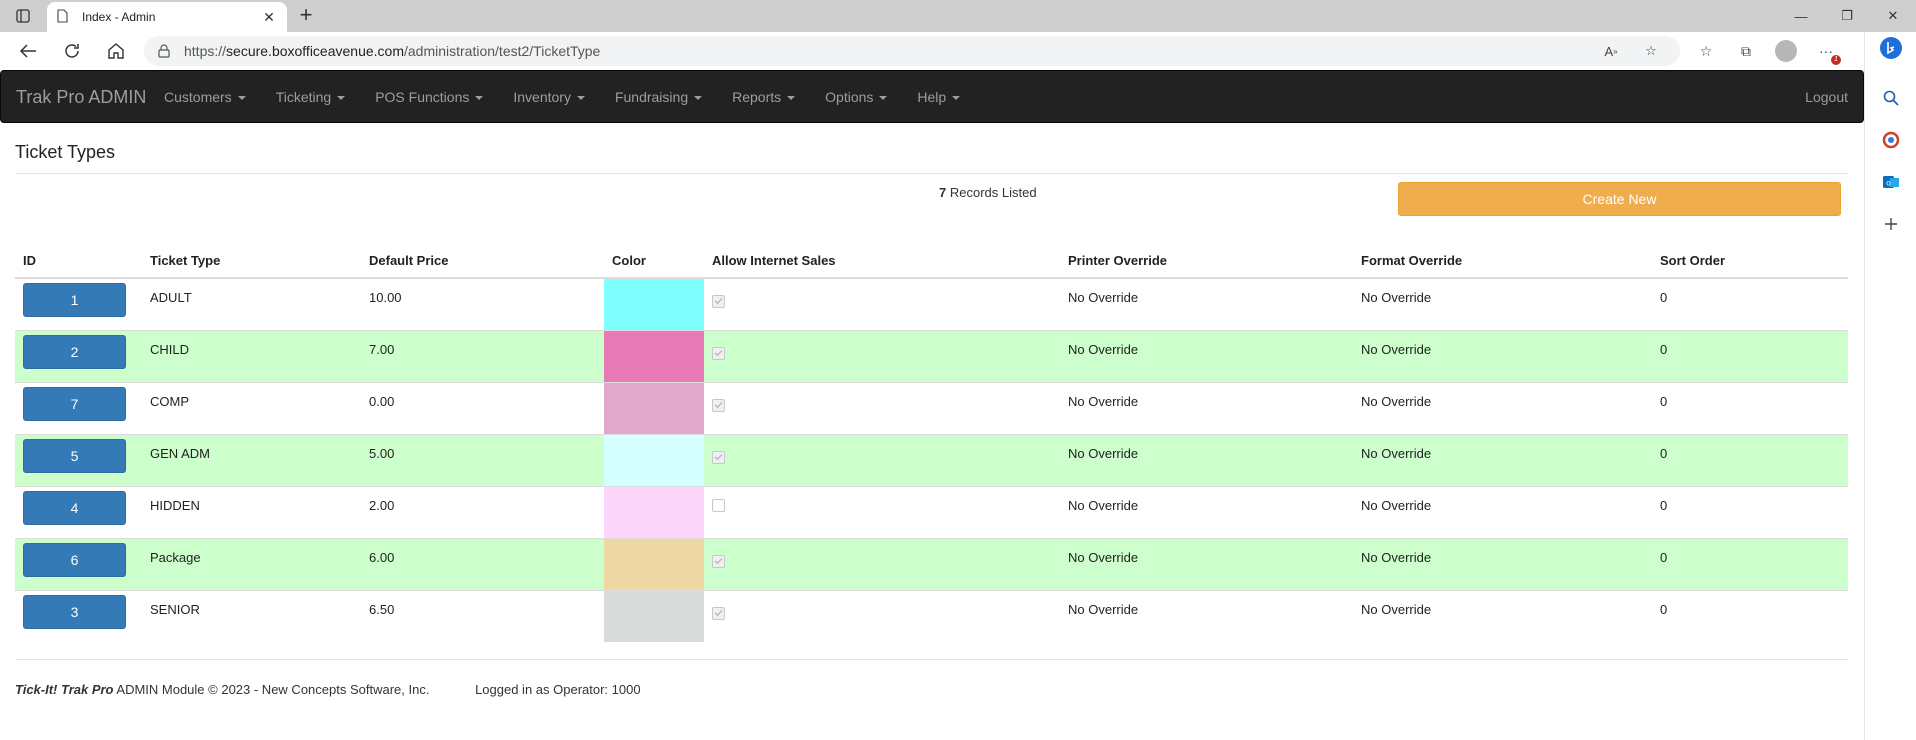 The height and width of the screenshot is (740, 1916). Describe the element at coordinates (1651, 51) in the screenshot. I see `add-favorite-icon: ☆` at that location.